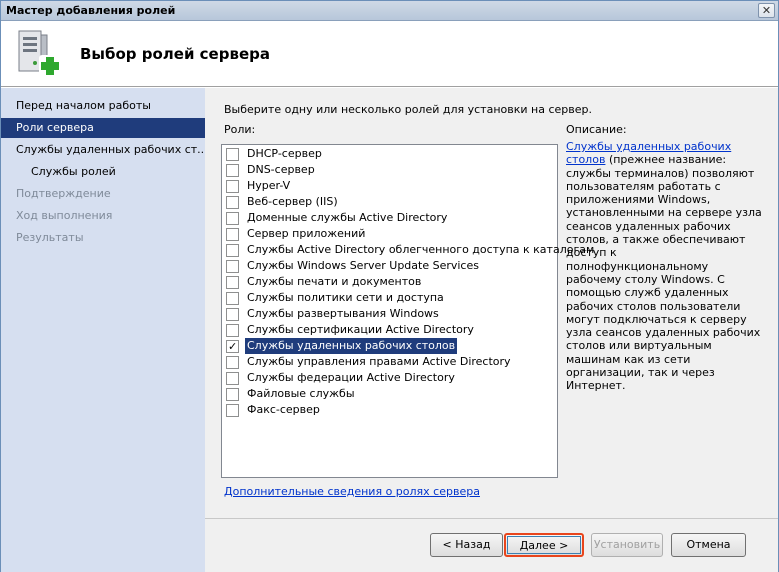 The width and height of the screenshot is (779, 572). I want to click on role-label: Сервер приложений, so click(306, 233).